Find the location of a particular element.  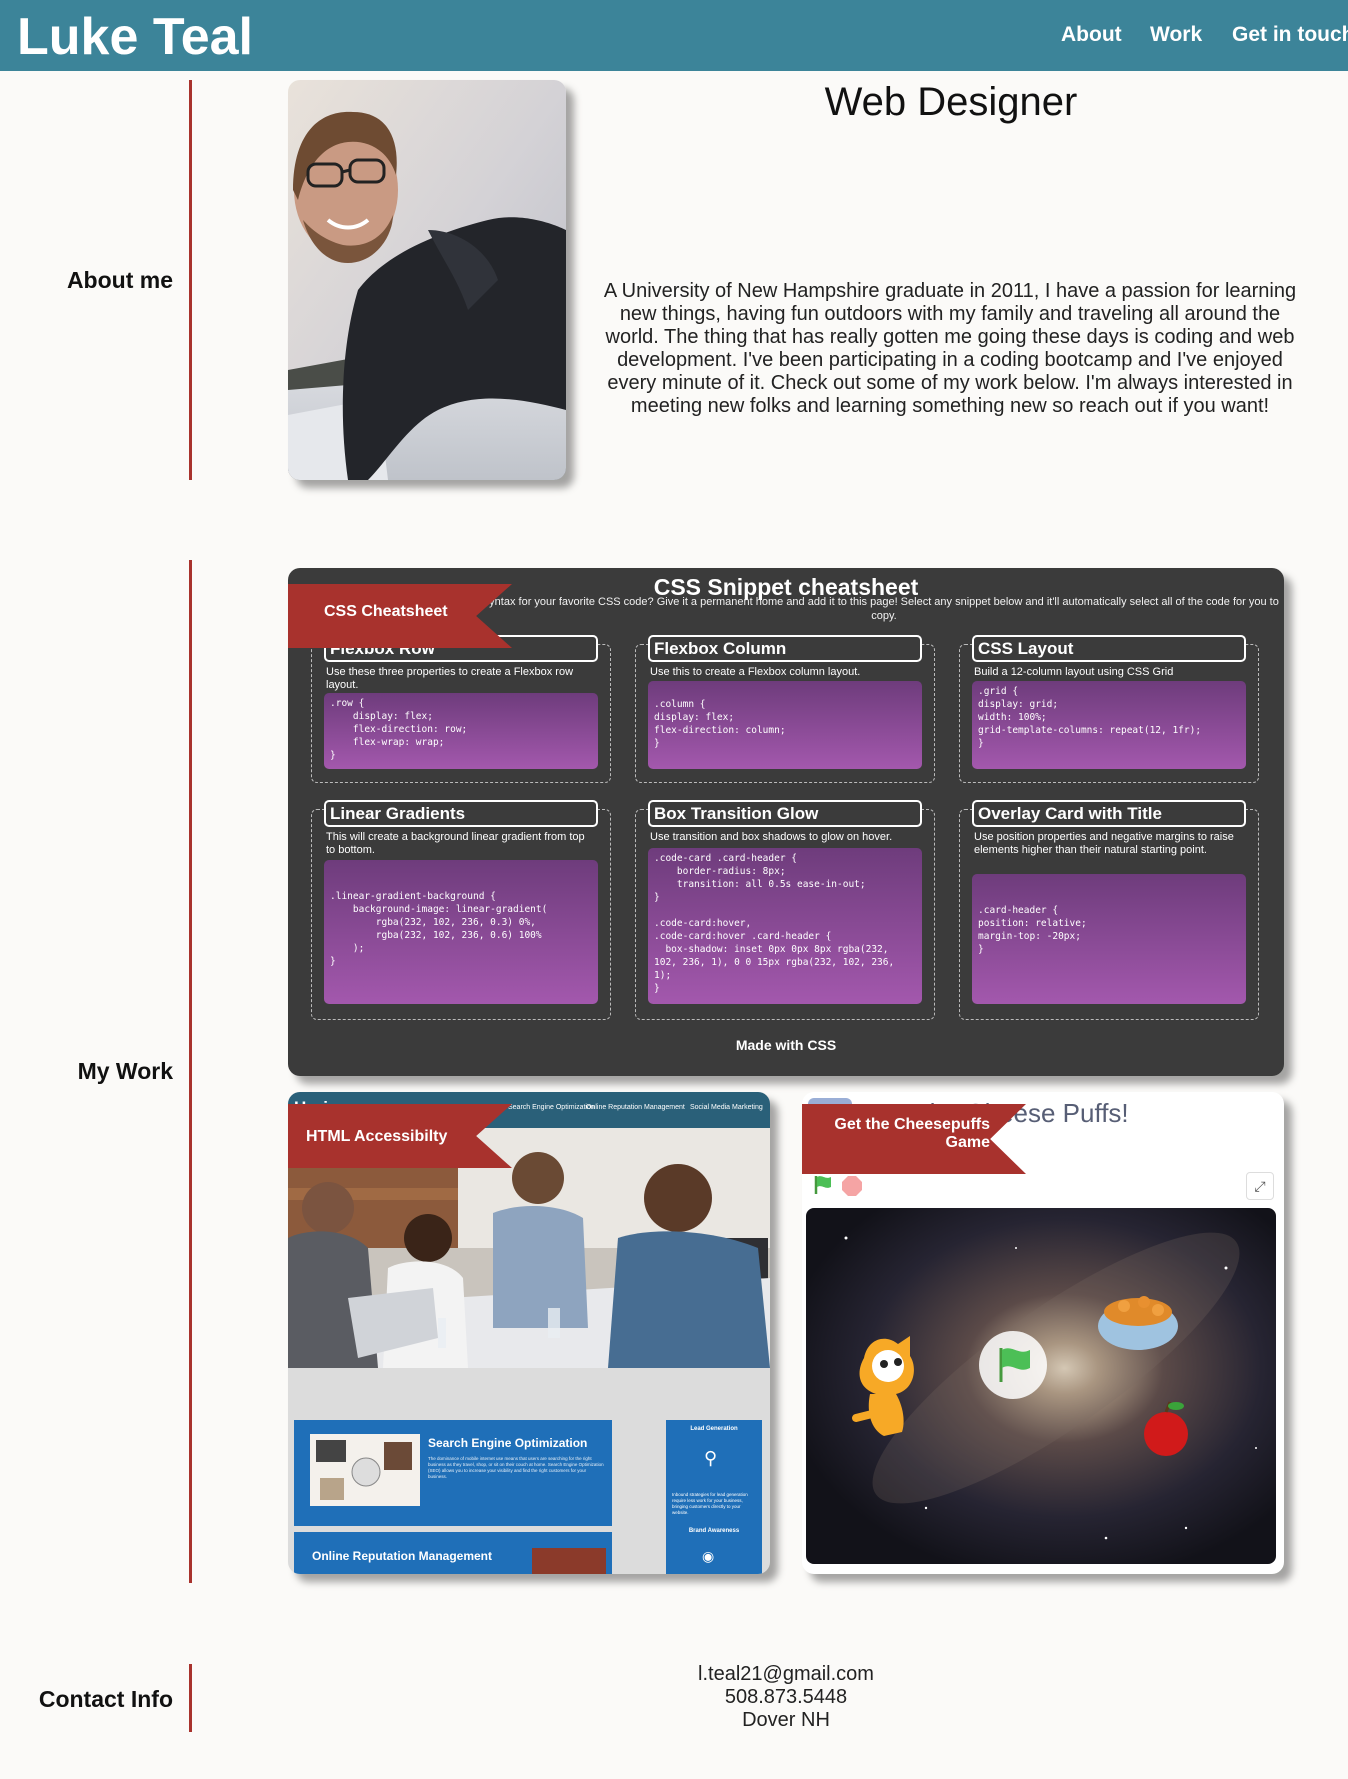

stop-icon is located at coordinates (852, 1186).